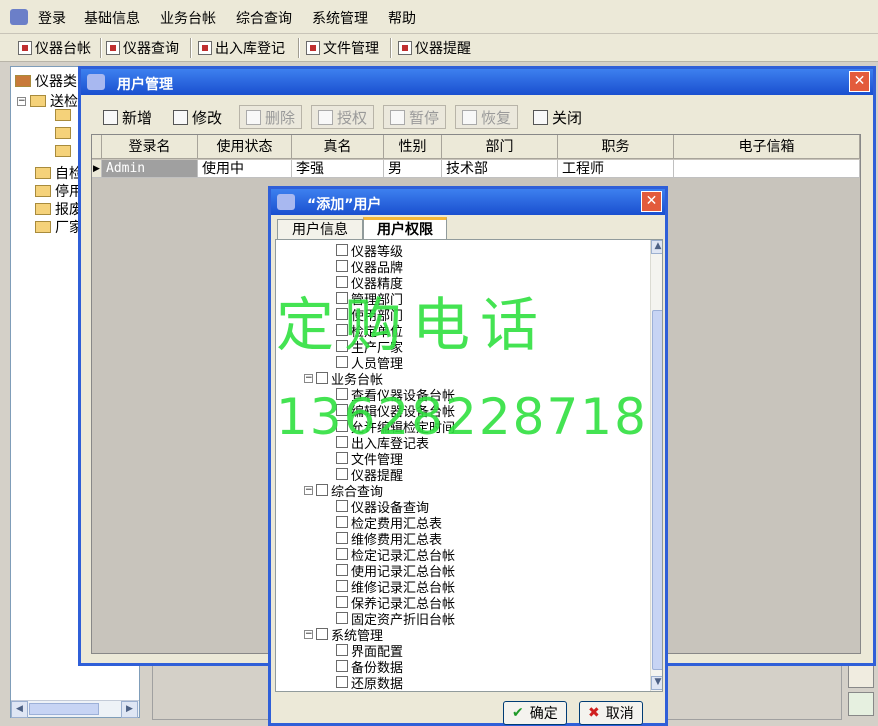 The width and height of the screenshot is (878, 726). What do you see at coordinates (205, 48) in the screenshot?
I see `register-icon` at bounding box center [205, 48].